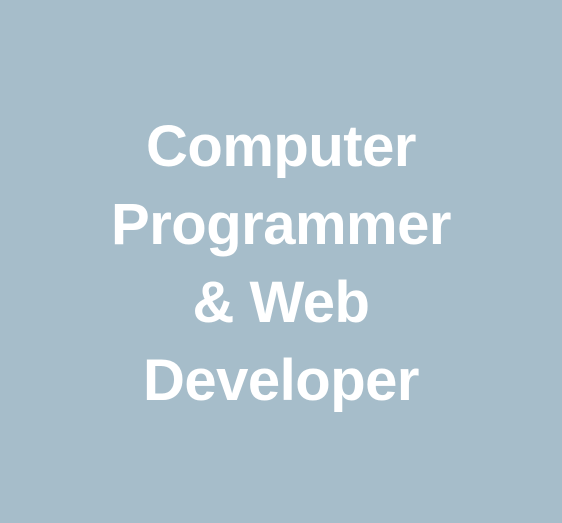 The height and width of the screenshot is (523, 562). I want to click on title-line-4: Developer, so click(281, 380).